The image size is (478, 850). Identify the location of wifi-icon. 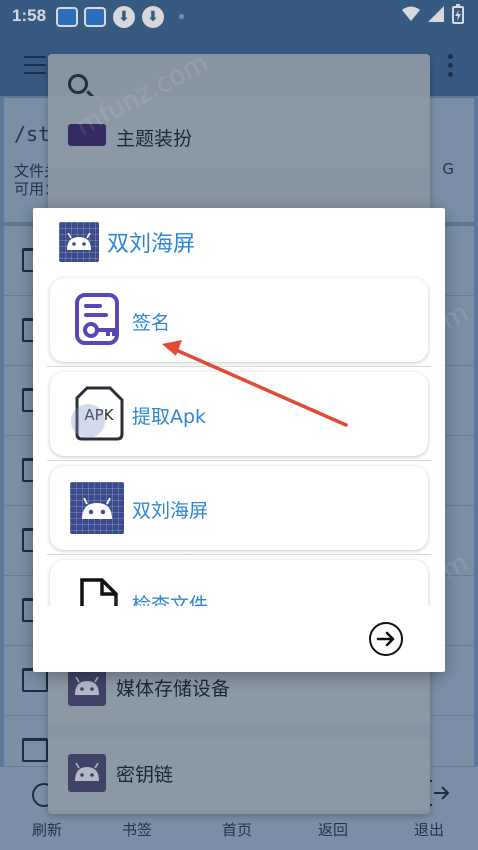
(411, 13).